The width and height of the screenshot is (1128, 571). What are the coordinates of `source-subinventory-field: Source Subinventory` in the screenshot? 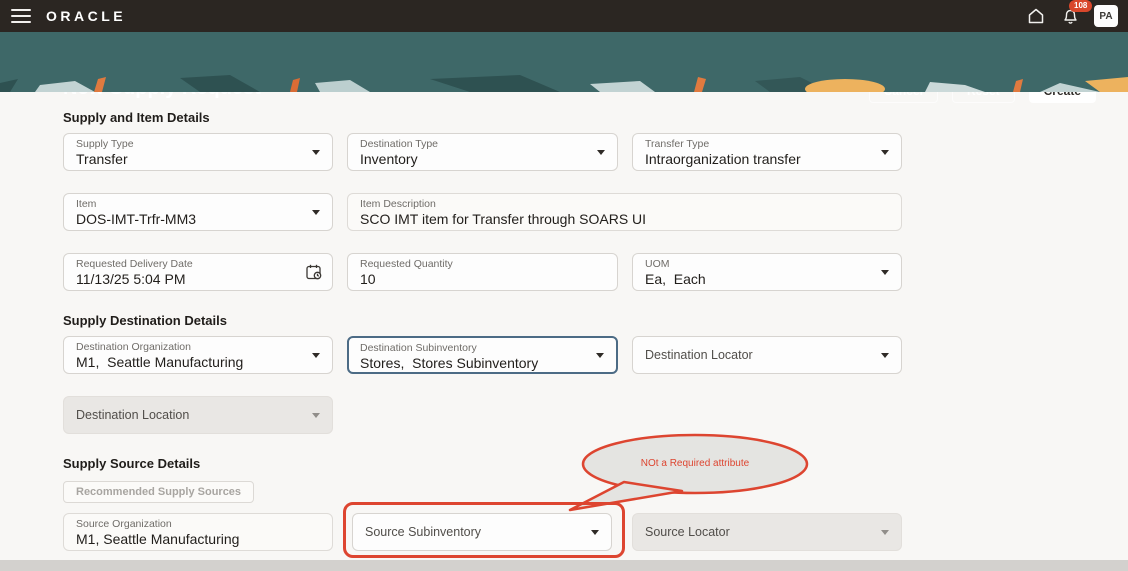 It's located at (482, 532).